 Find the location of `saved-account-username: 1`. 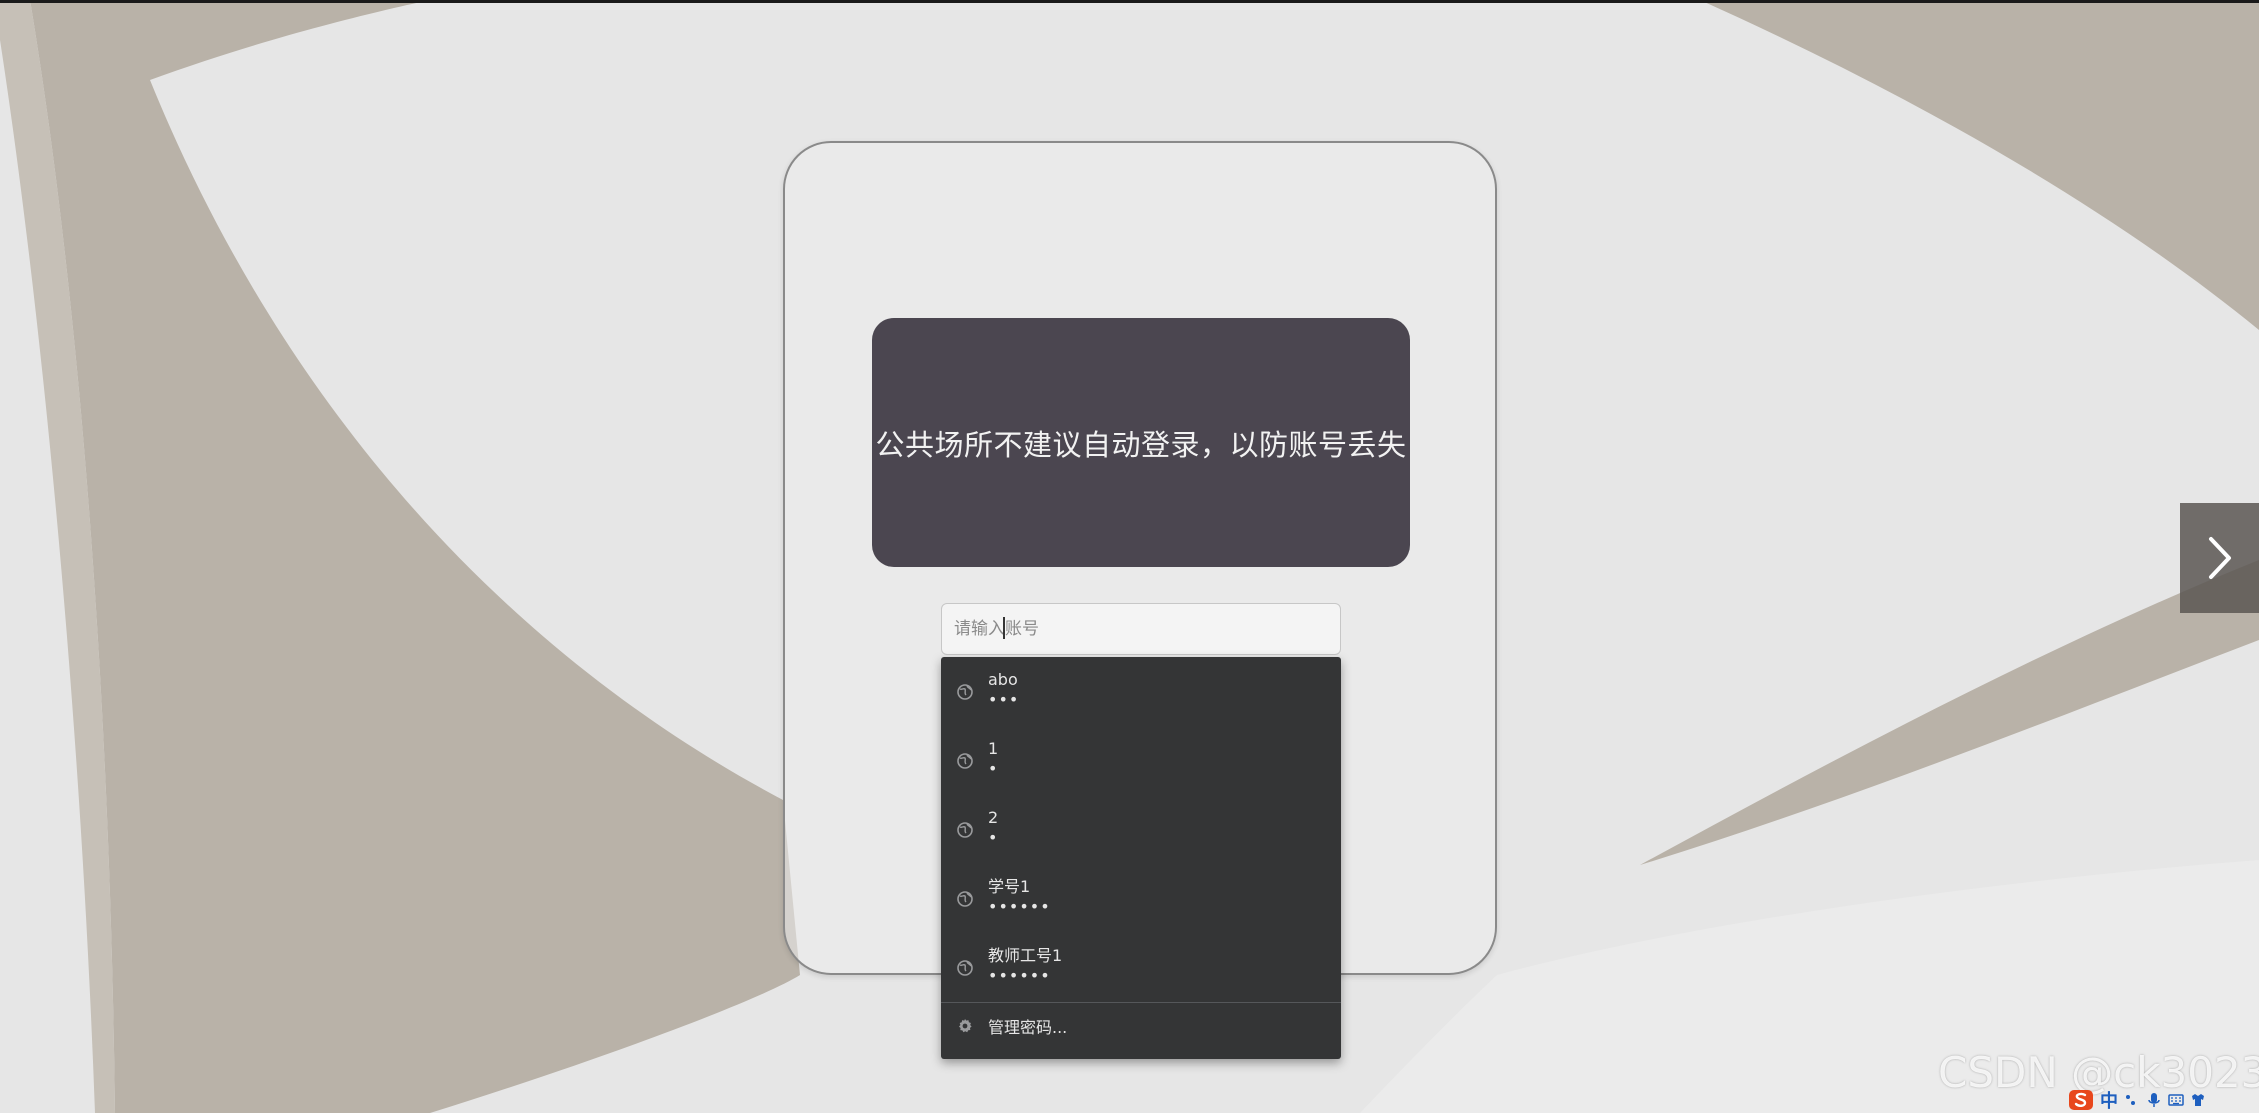

saved-account-username: 1 is located at coordinates (993, 748).